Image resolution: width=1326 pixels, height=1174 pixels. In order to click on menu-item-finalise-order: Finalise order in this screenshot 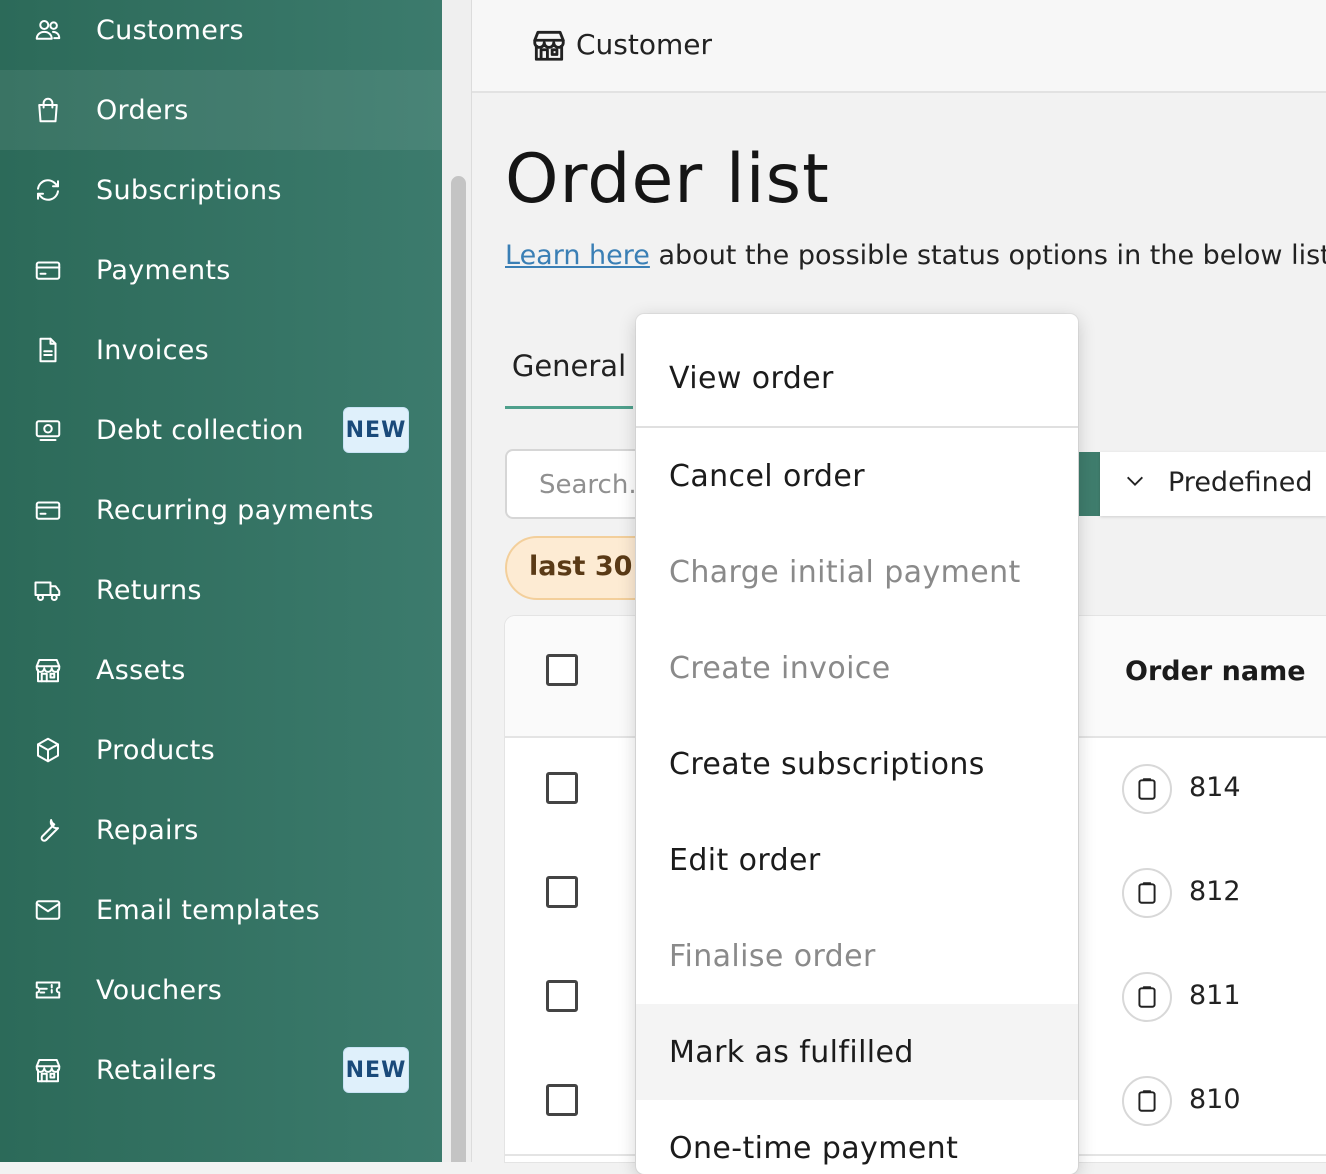, I will do `click(857, 956)`.